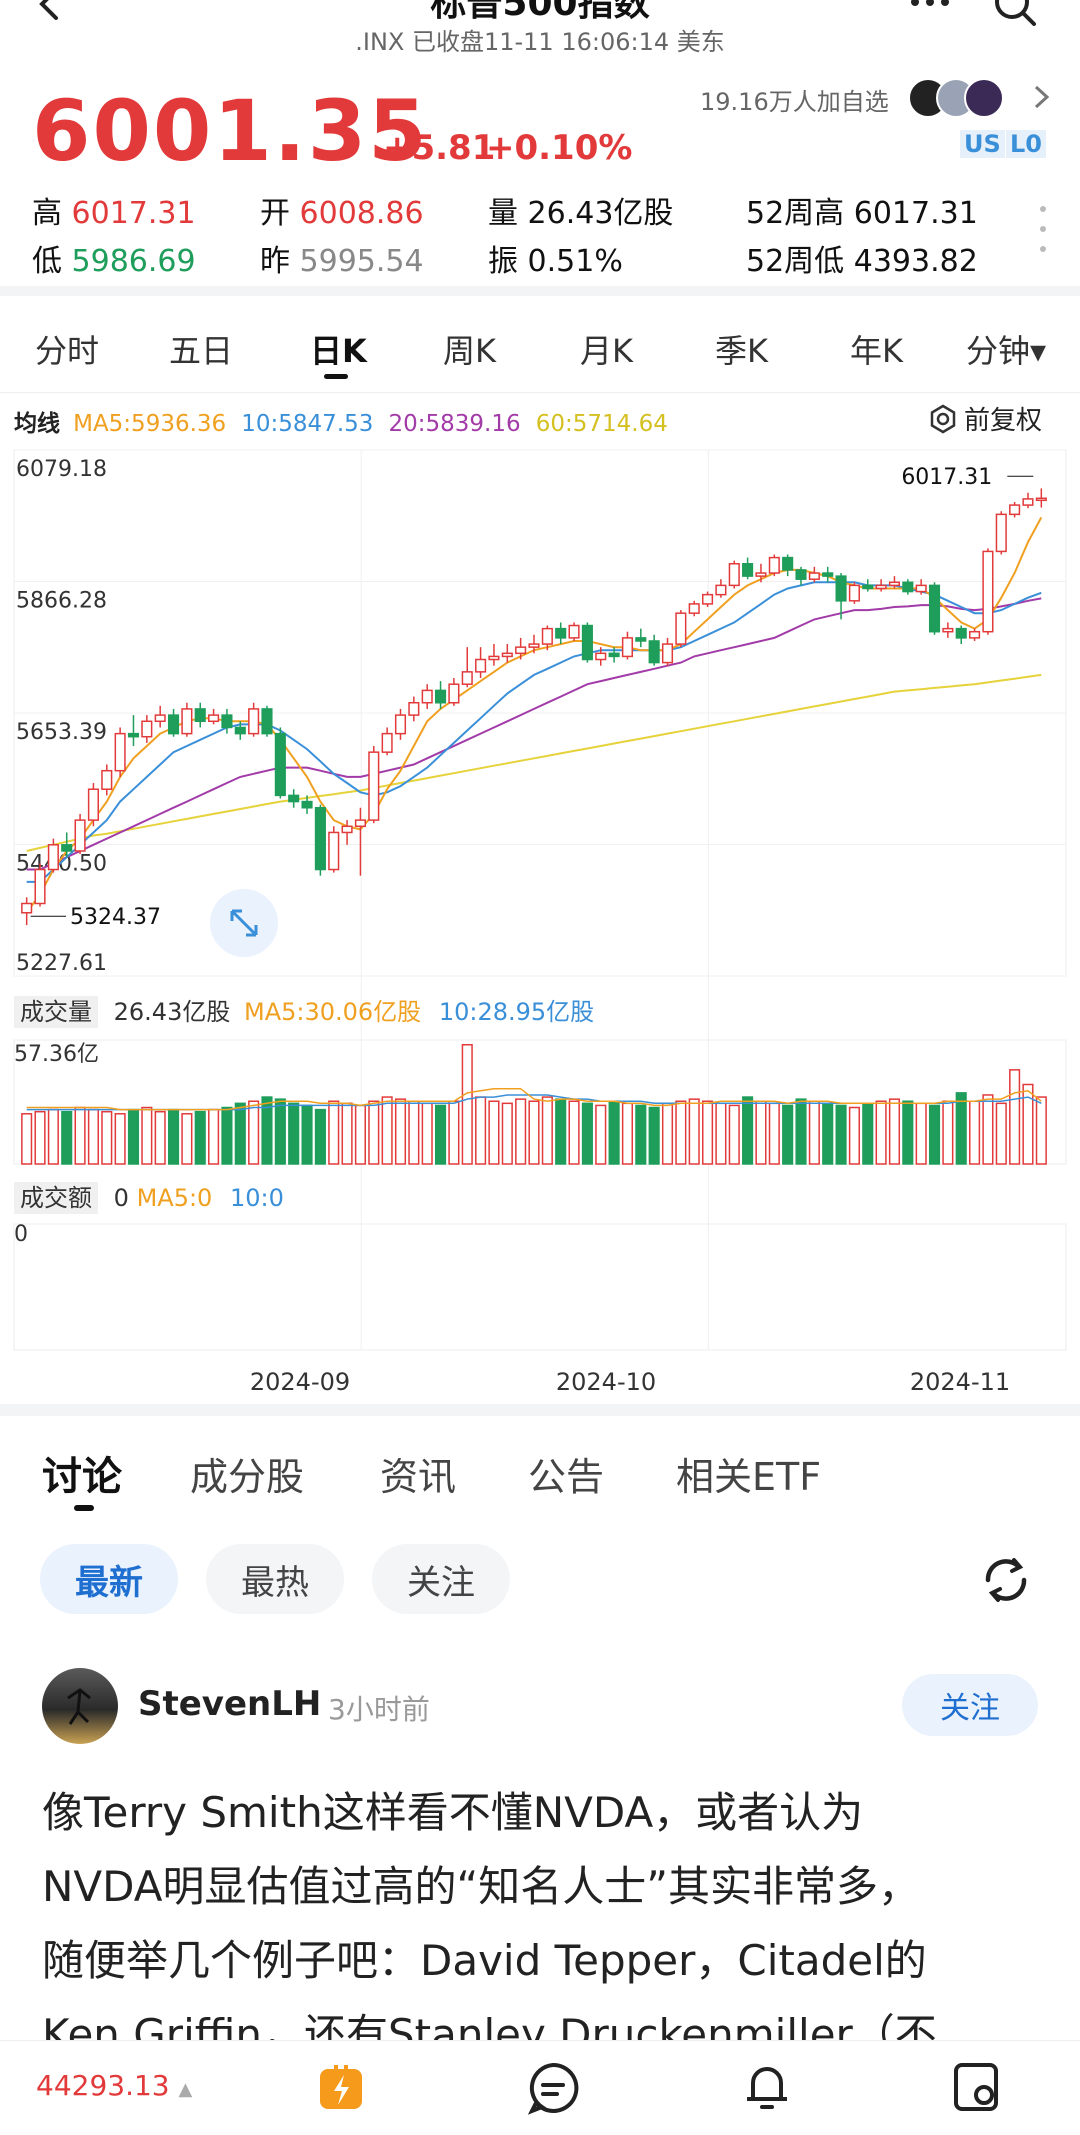  Describe the element at coordinates (1042, 97) in the screenshot. I see `chevron-right-icon` at that location.